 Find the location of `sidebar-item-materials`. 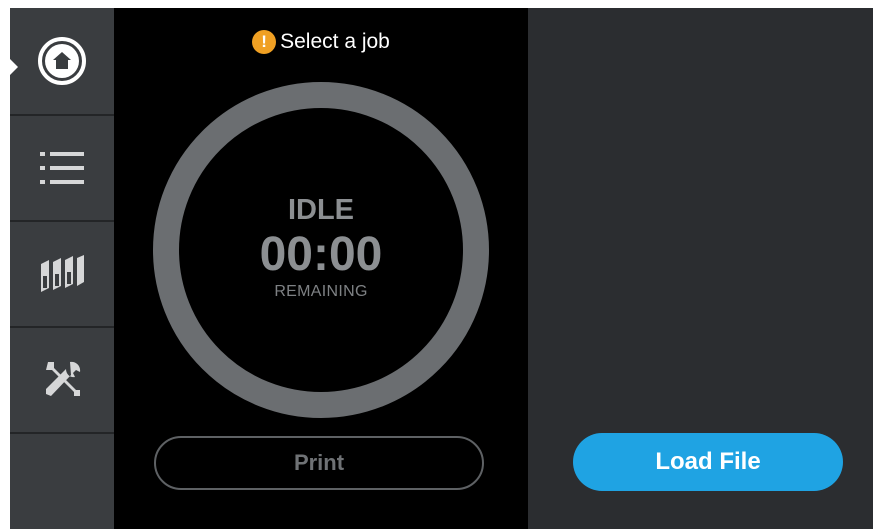

sidebar-item-materials is located at coordinates (62, 274).